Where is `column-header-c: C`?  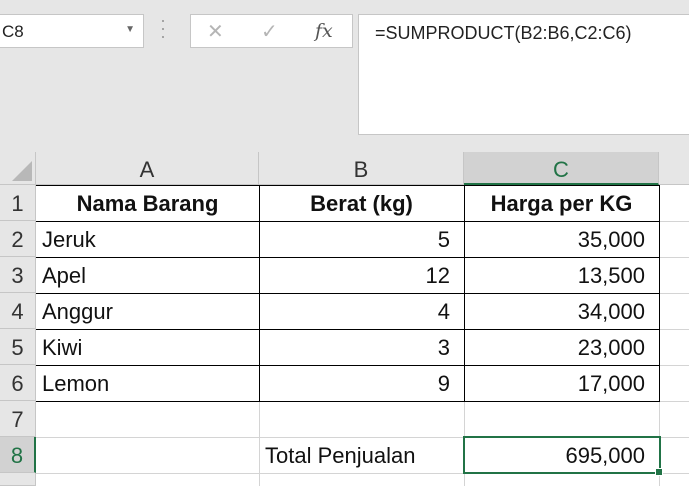
column-header-c: C is located at coordinates (561, 168).